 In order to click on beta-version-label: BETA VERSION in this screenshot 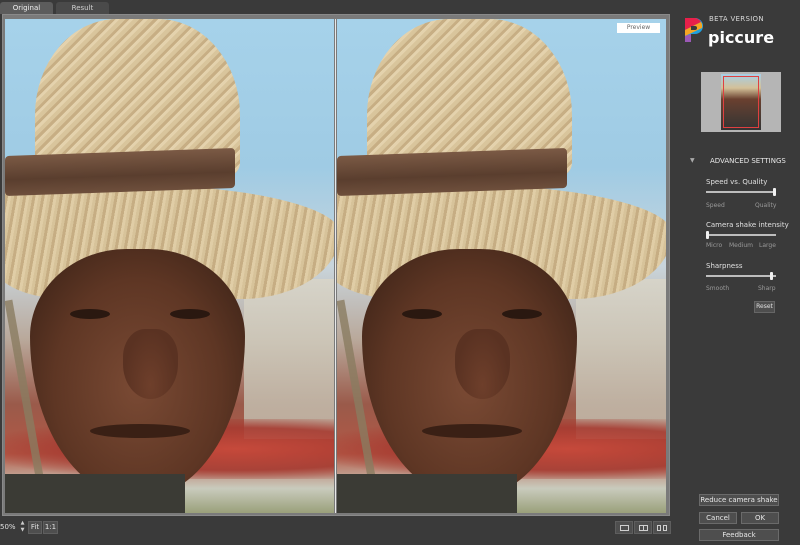, I will do `click(736, 19)`.